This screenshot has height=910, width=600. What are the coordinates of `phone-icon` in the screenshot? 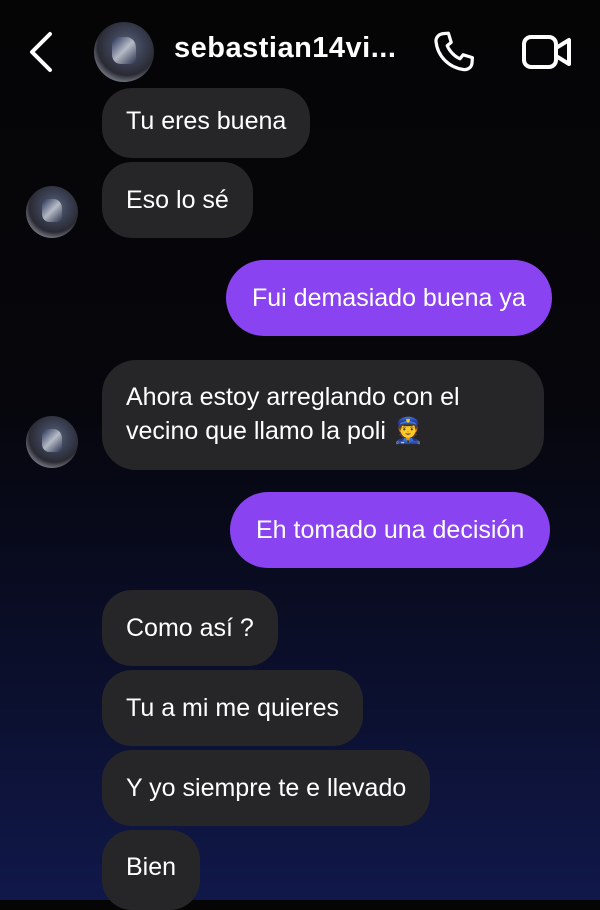 It's located at (454, 51).